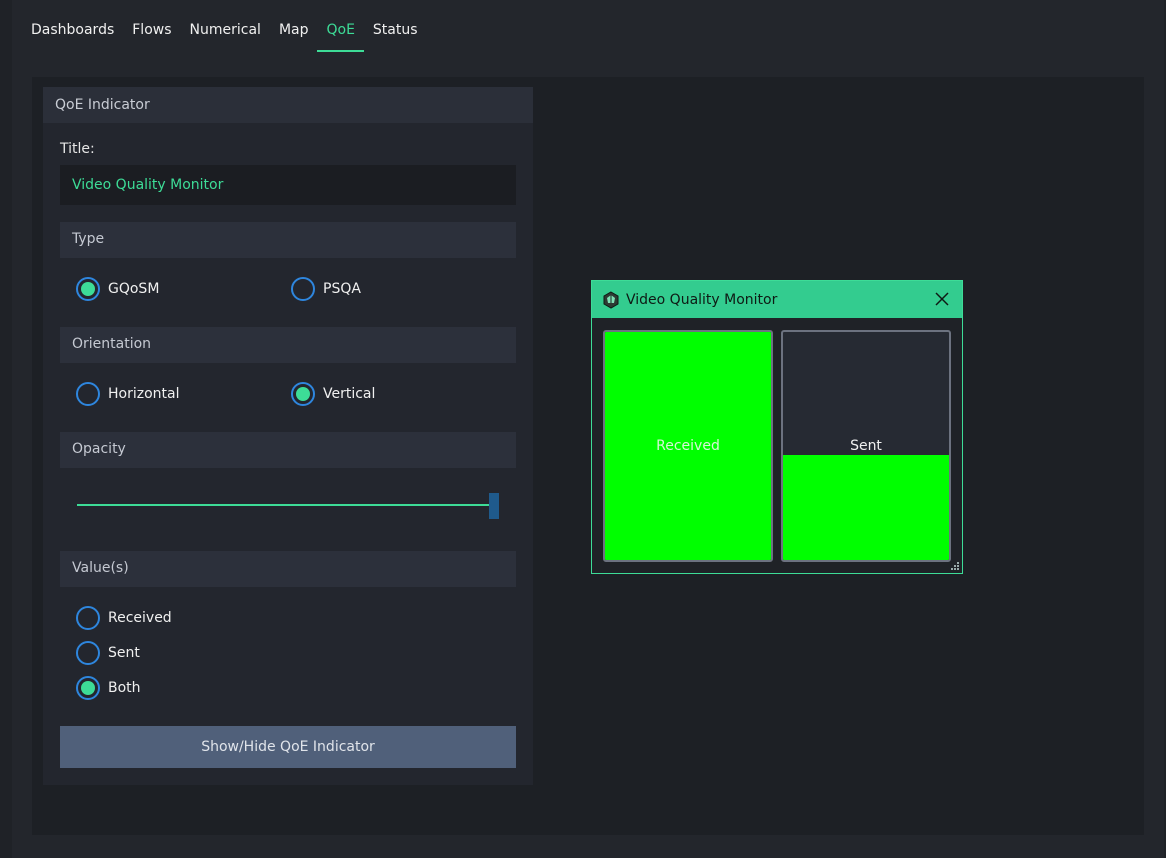 Image resolution: width=1166 pixels, height=858 pixels. Describe the element at coordinates (702, 299) in the screenshot. I see `window-title: Video Quality Monitor` at that location.